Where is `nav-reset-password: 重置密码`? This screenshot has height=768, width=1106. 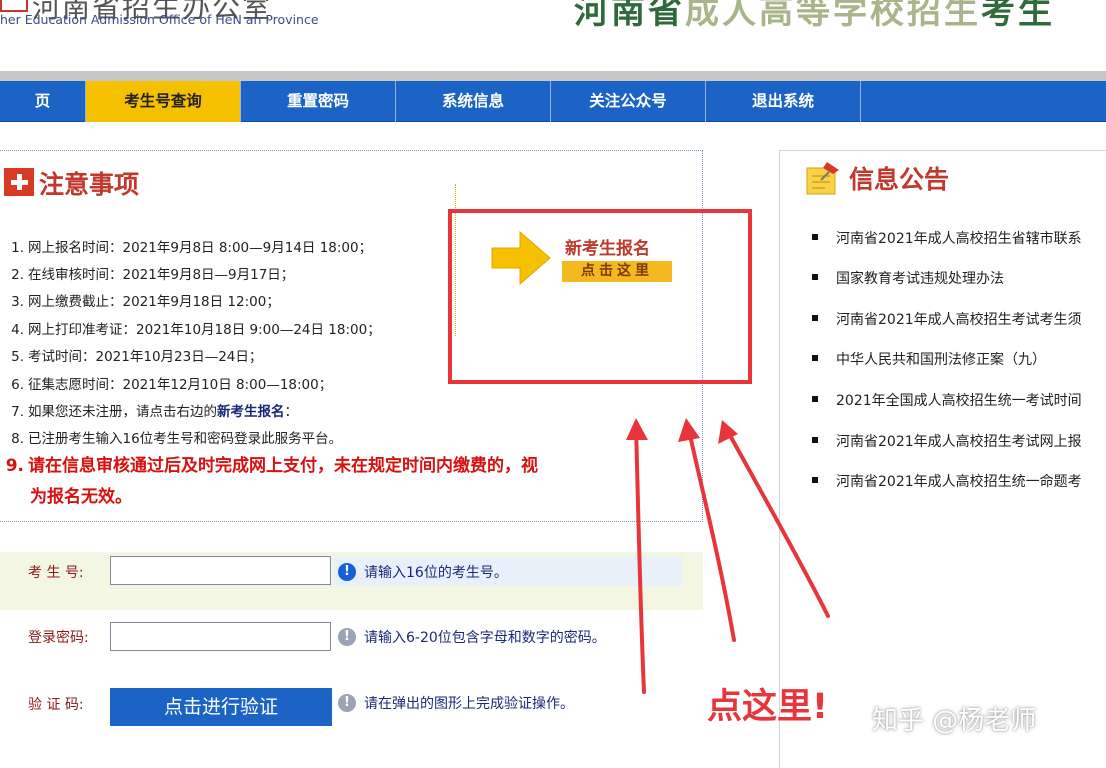 nav-reset-password: 重置密码 is located at coordinates (318, 101).